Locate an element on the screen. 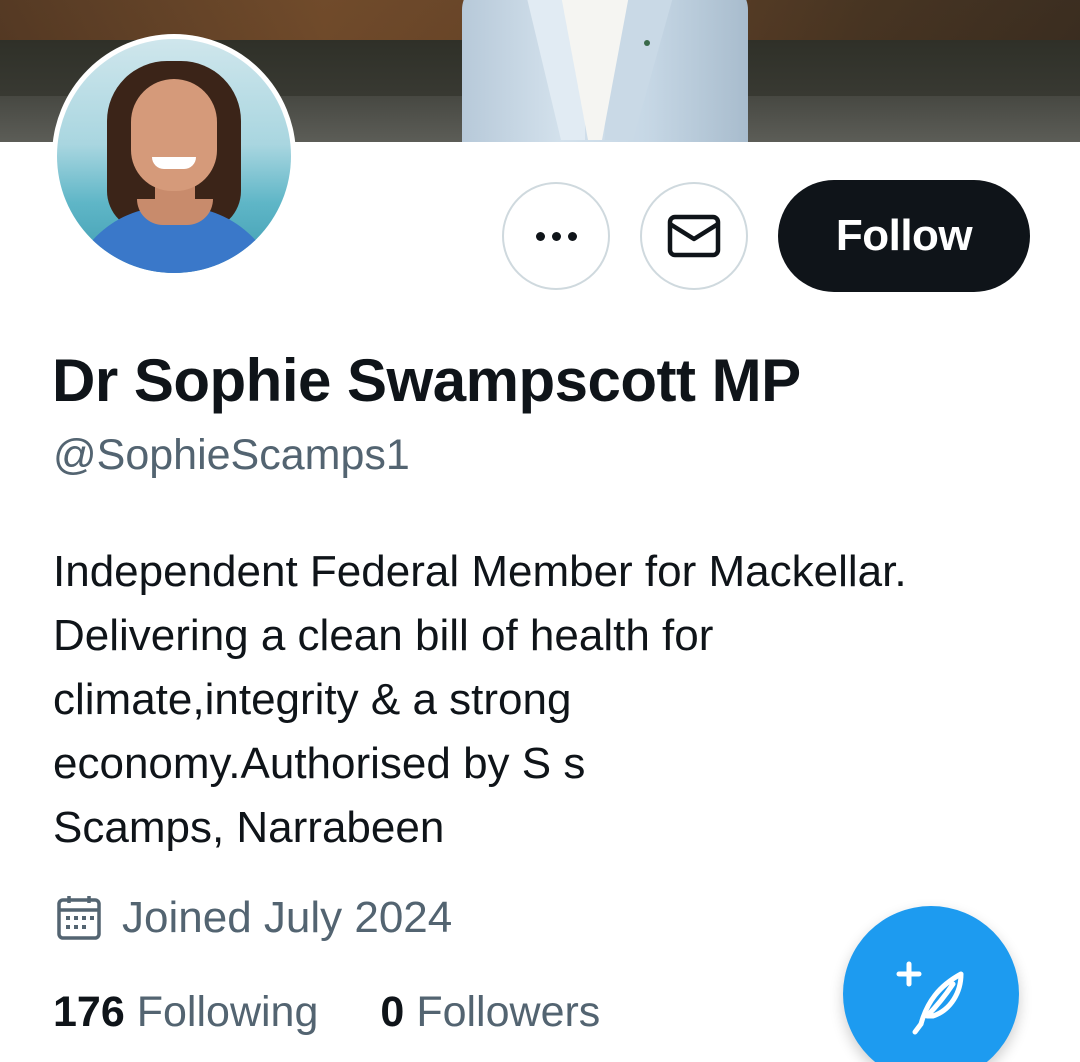 The height and width of the screenshot is (1062, 1080). avatar is located at coordinates (174, 156).